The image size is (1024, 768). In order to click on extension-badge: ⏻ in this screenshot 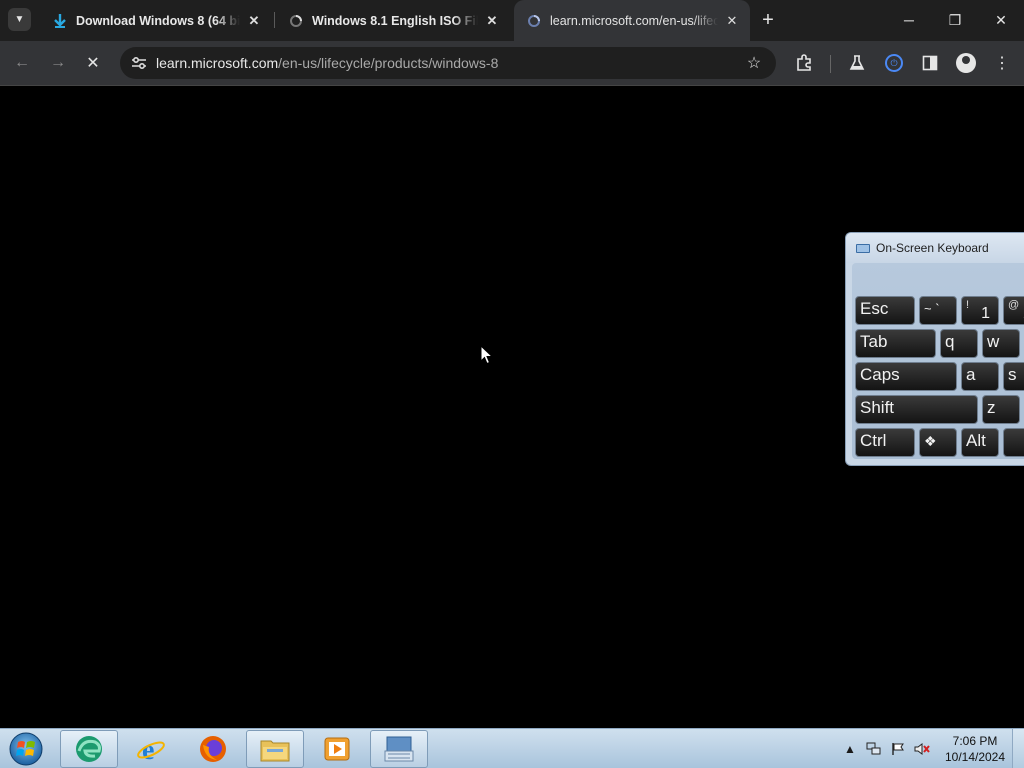, I will do `click(894, 63)`.